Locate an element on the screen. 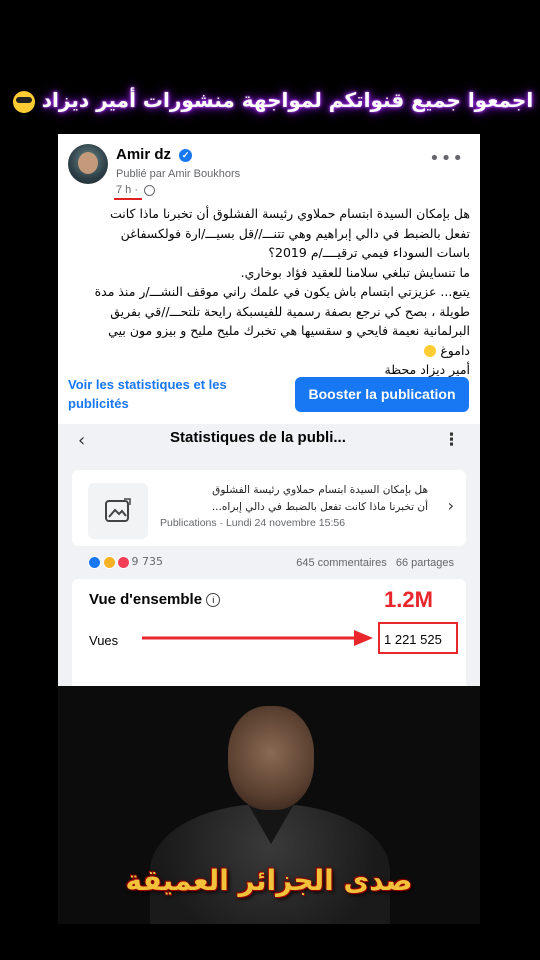  avatar is located at coordinates (88, 164).